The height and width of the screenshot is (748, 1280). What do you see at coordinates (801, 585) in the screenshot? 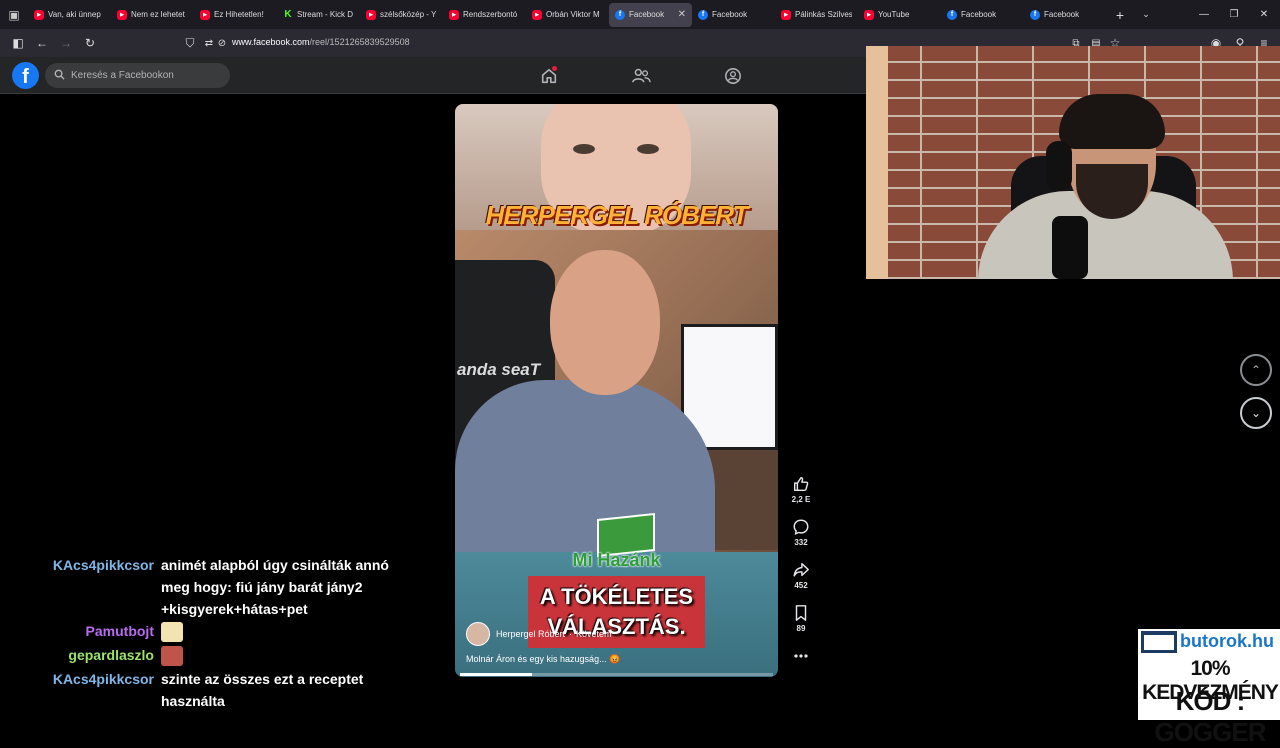
I see `share-count: 452` at bounding box center [801, 585].